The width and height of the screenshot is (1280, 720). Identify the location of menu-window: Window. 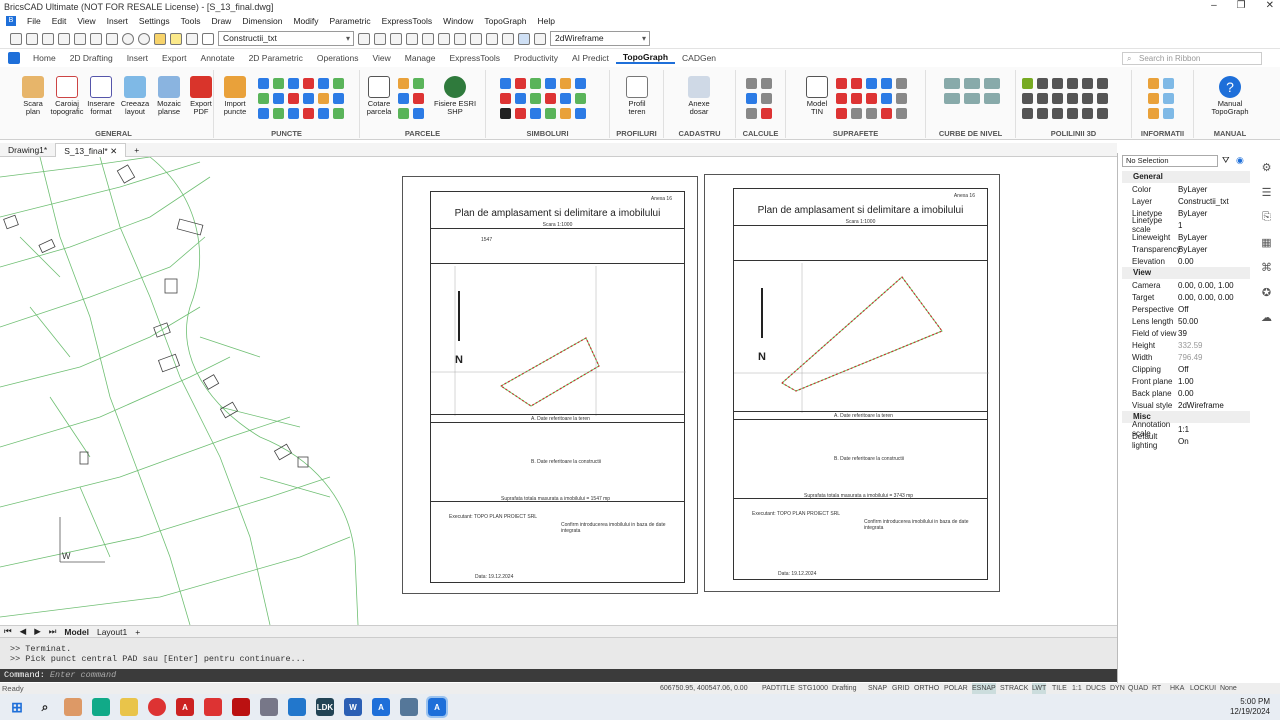
(458, 21).